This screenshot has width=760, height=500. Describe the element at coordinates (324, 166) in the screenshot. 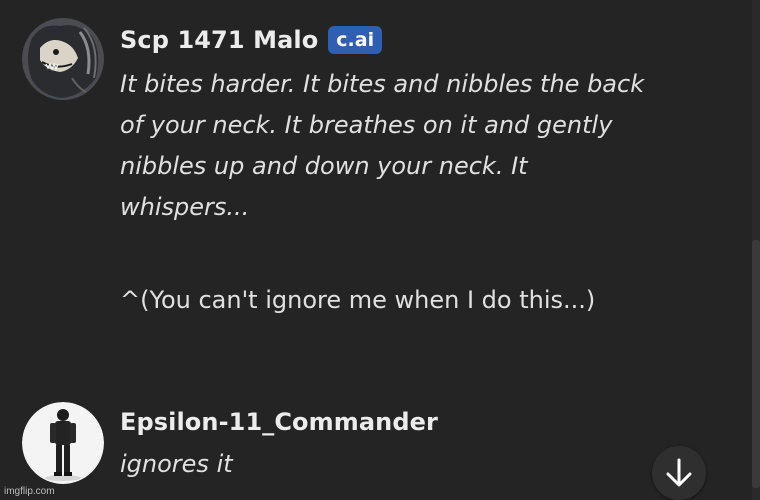

I see `message-line: nibbles up and down your neck. It` at that location.